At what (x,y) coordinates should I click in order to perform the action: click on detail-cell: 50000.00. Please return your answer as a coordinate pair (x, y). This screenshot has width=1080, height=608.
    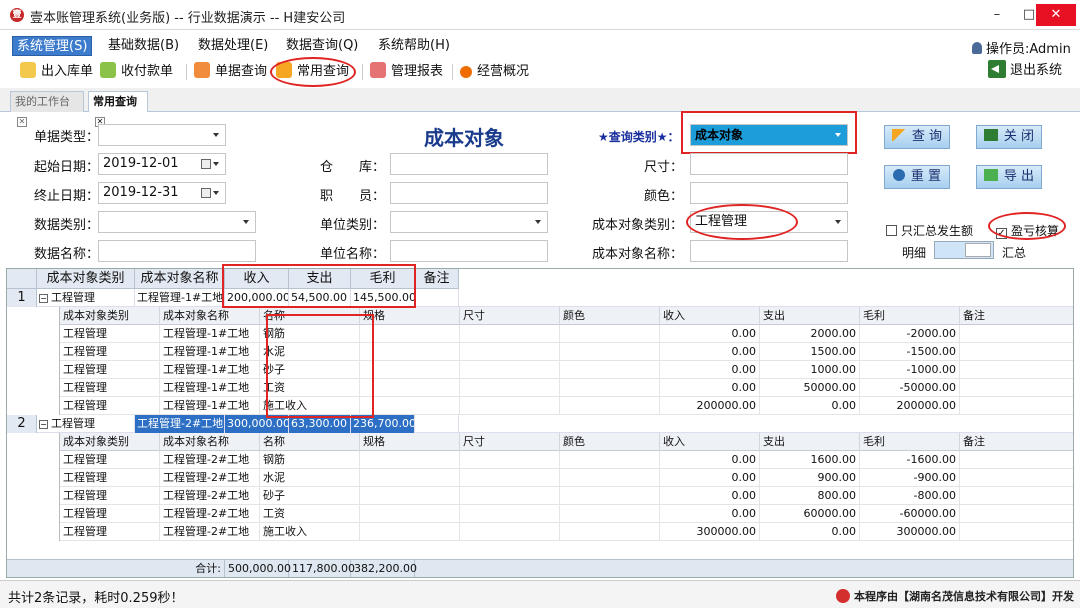
    Looking at the image, I should click on (810, 388).